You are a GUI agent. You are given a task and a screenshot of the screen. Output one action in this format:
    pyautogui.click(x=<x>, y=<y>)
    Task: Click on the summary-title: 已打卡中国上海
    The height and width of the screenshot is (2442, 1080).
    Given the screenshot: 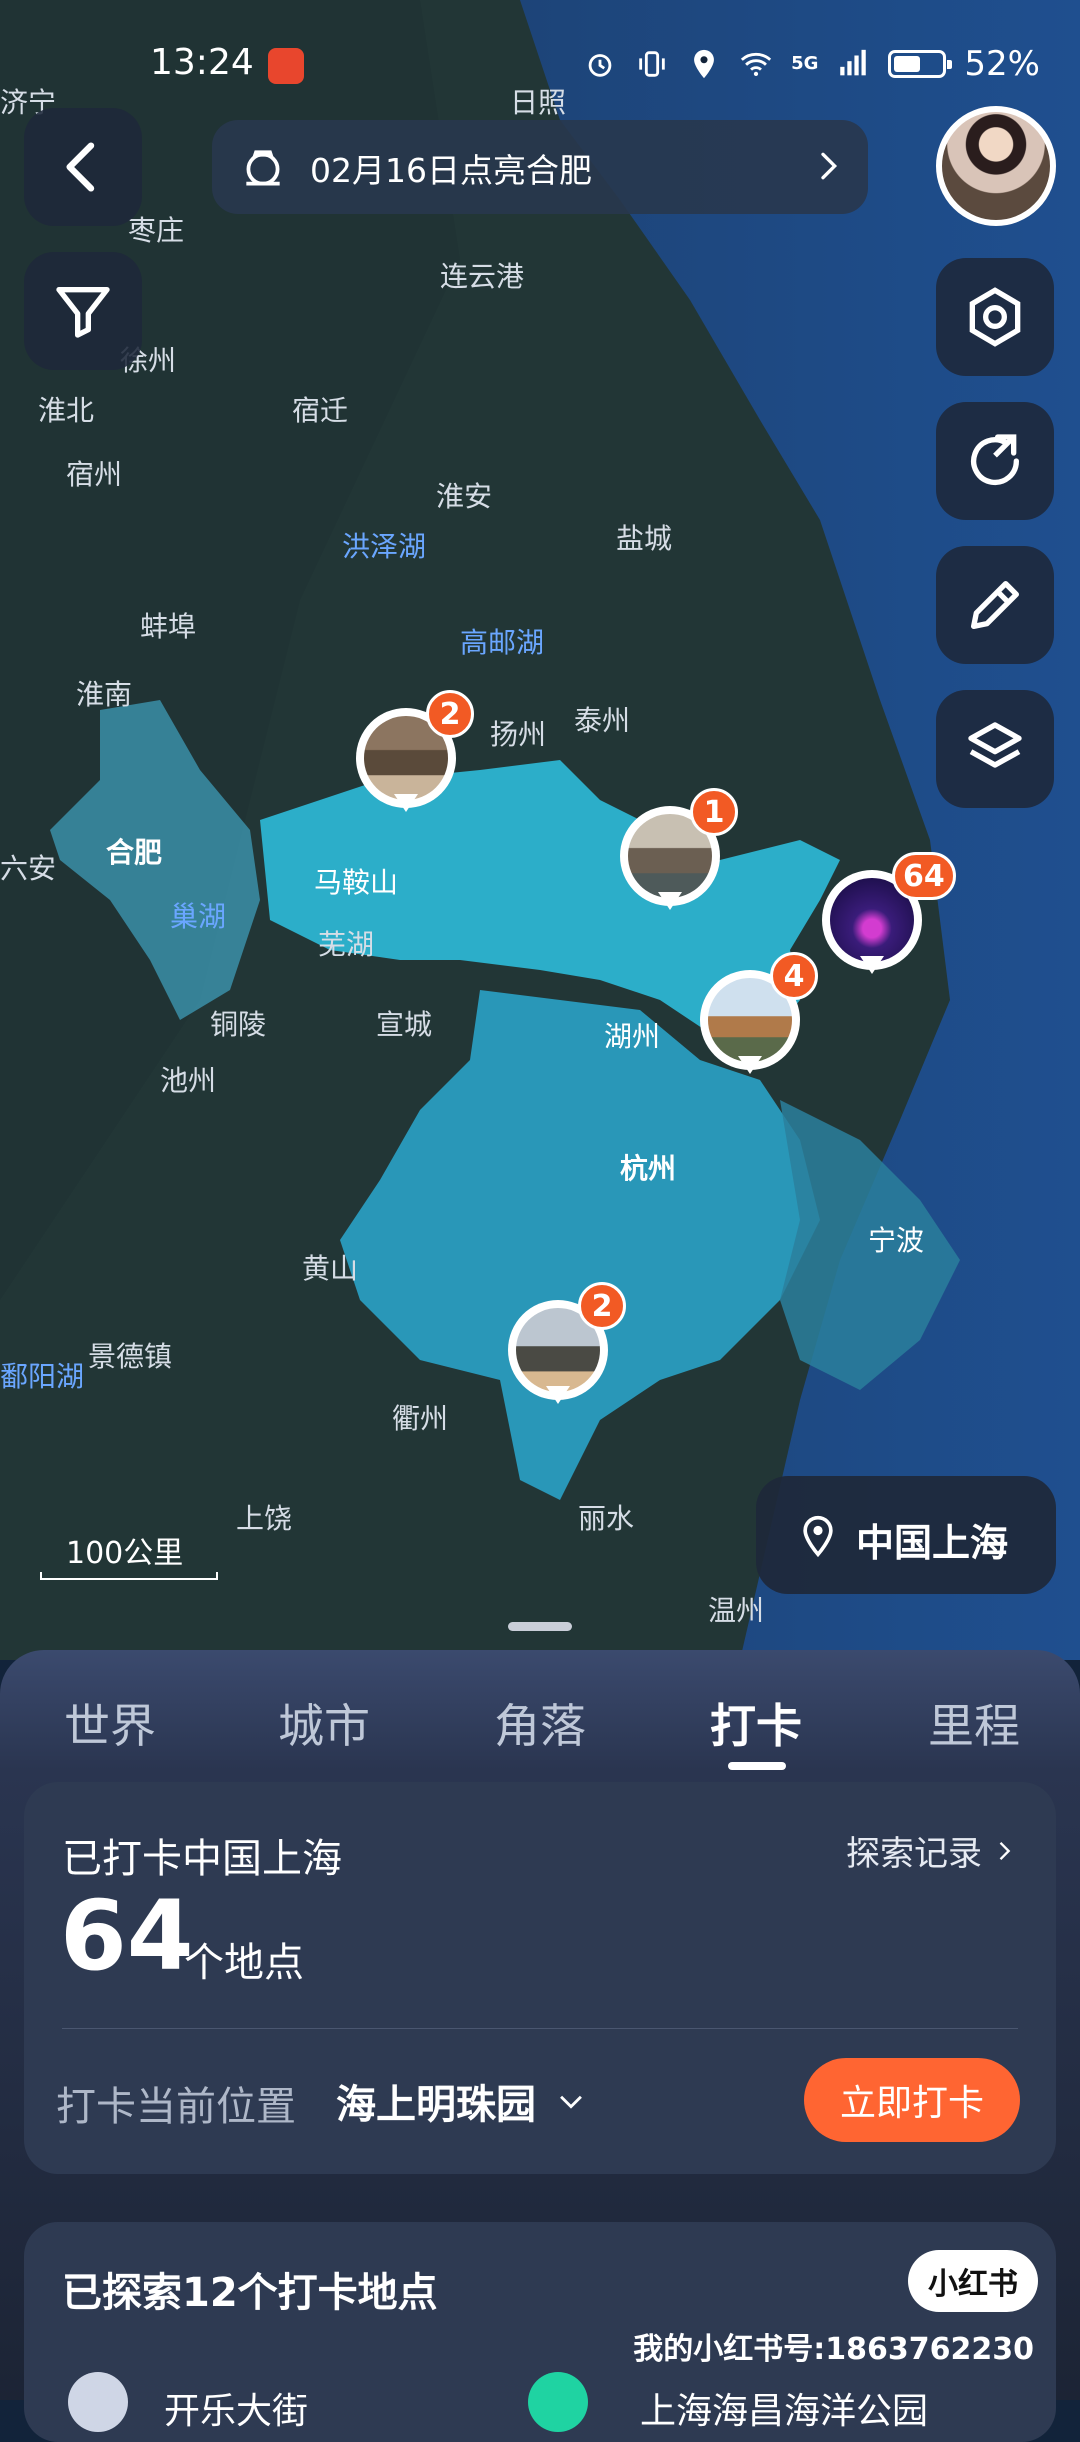 What is the action you would take?
    pyautogui.click(x=202, y=1859)
    